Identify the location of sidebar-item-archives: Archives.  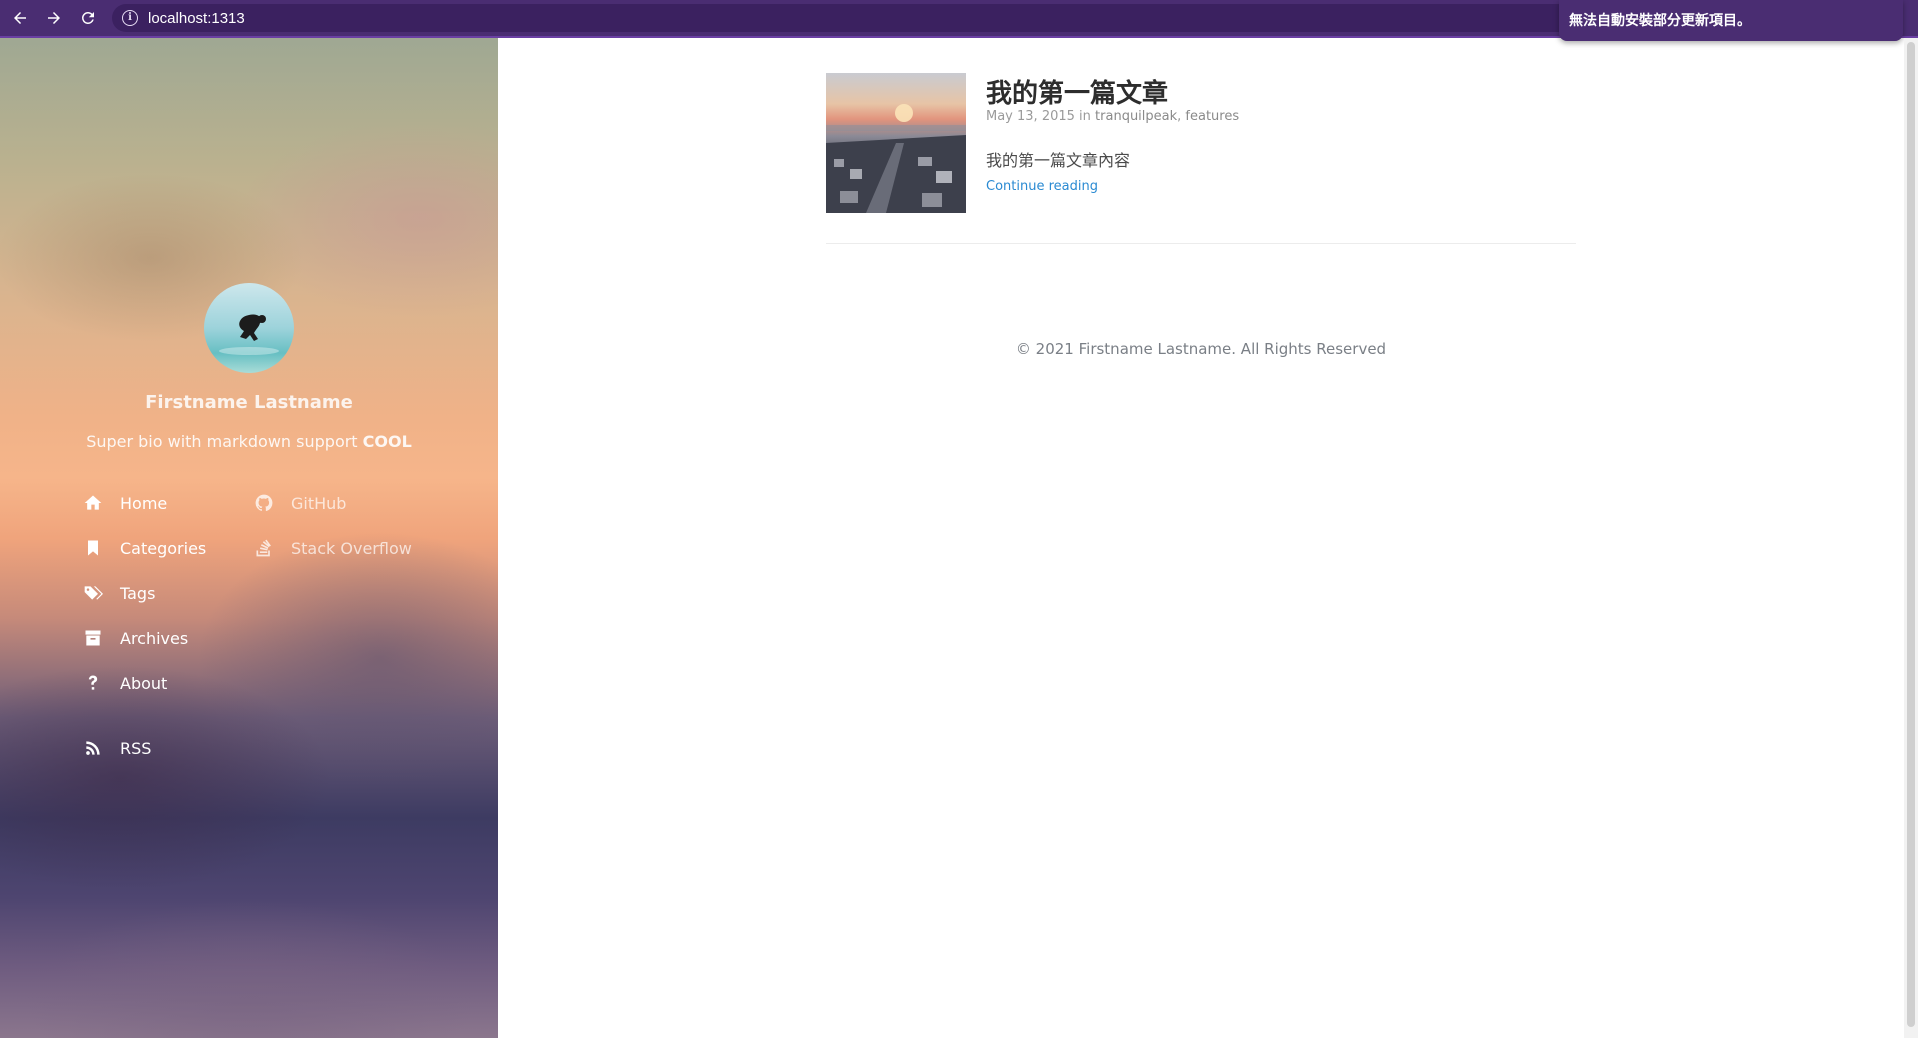
(134, 638).